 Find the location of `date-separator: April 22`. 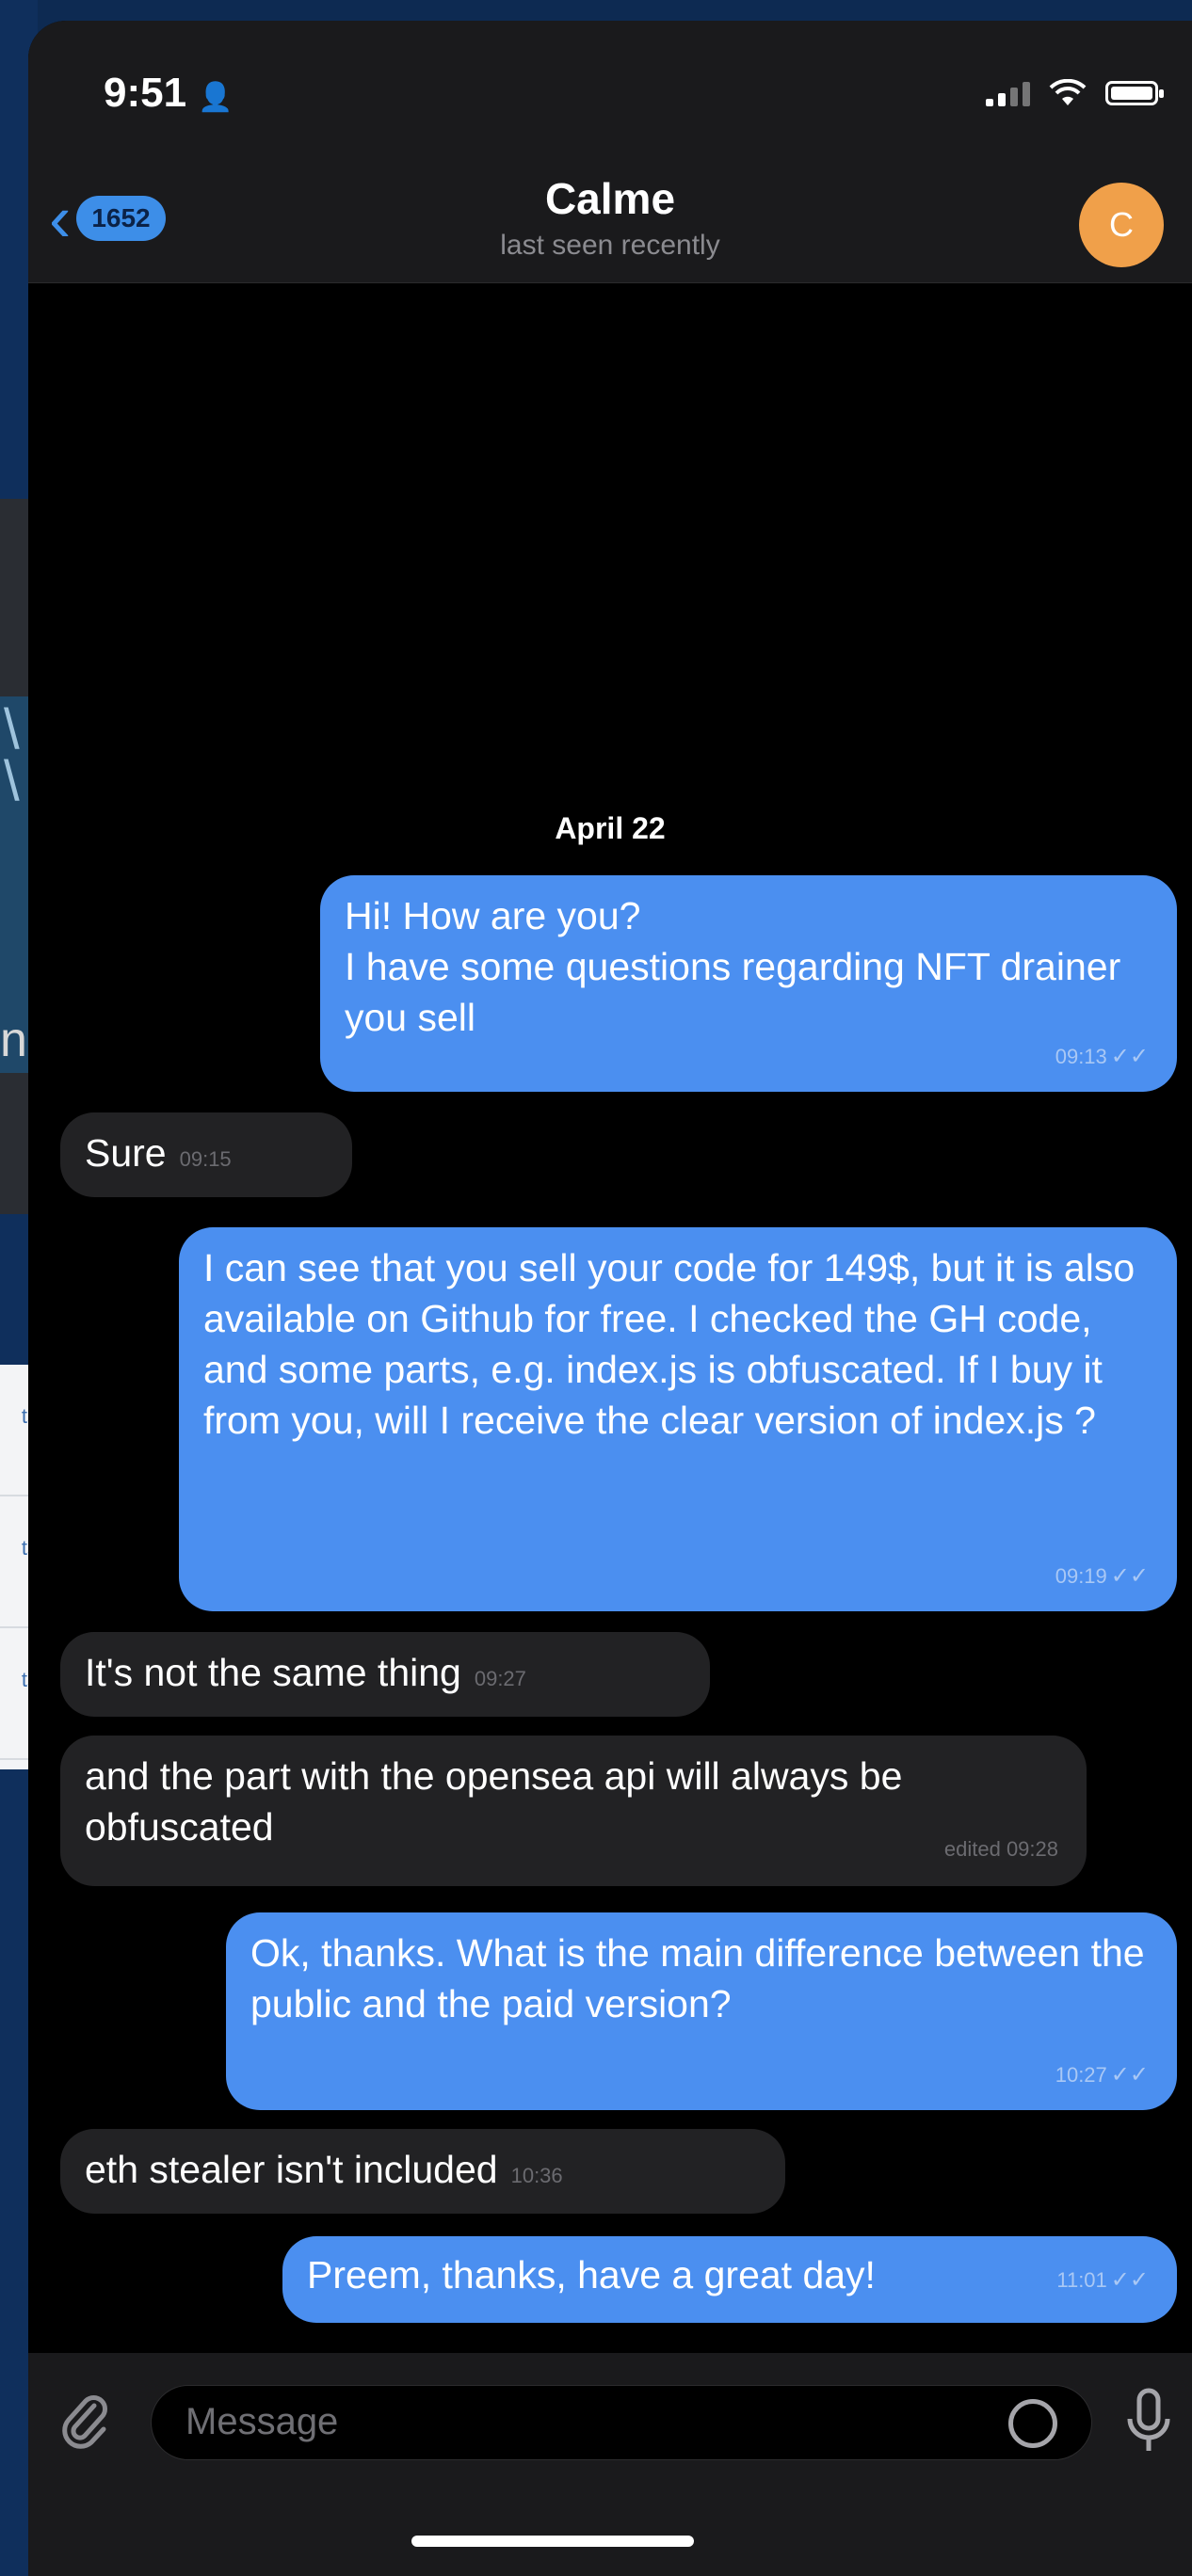

date-separator: April 22 is located at coordinates (610, 828).